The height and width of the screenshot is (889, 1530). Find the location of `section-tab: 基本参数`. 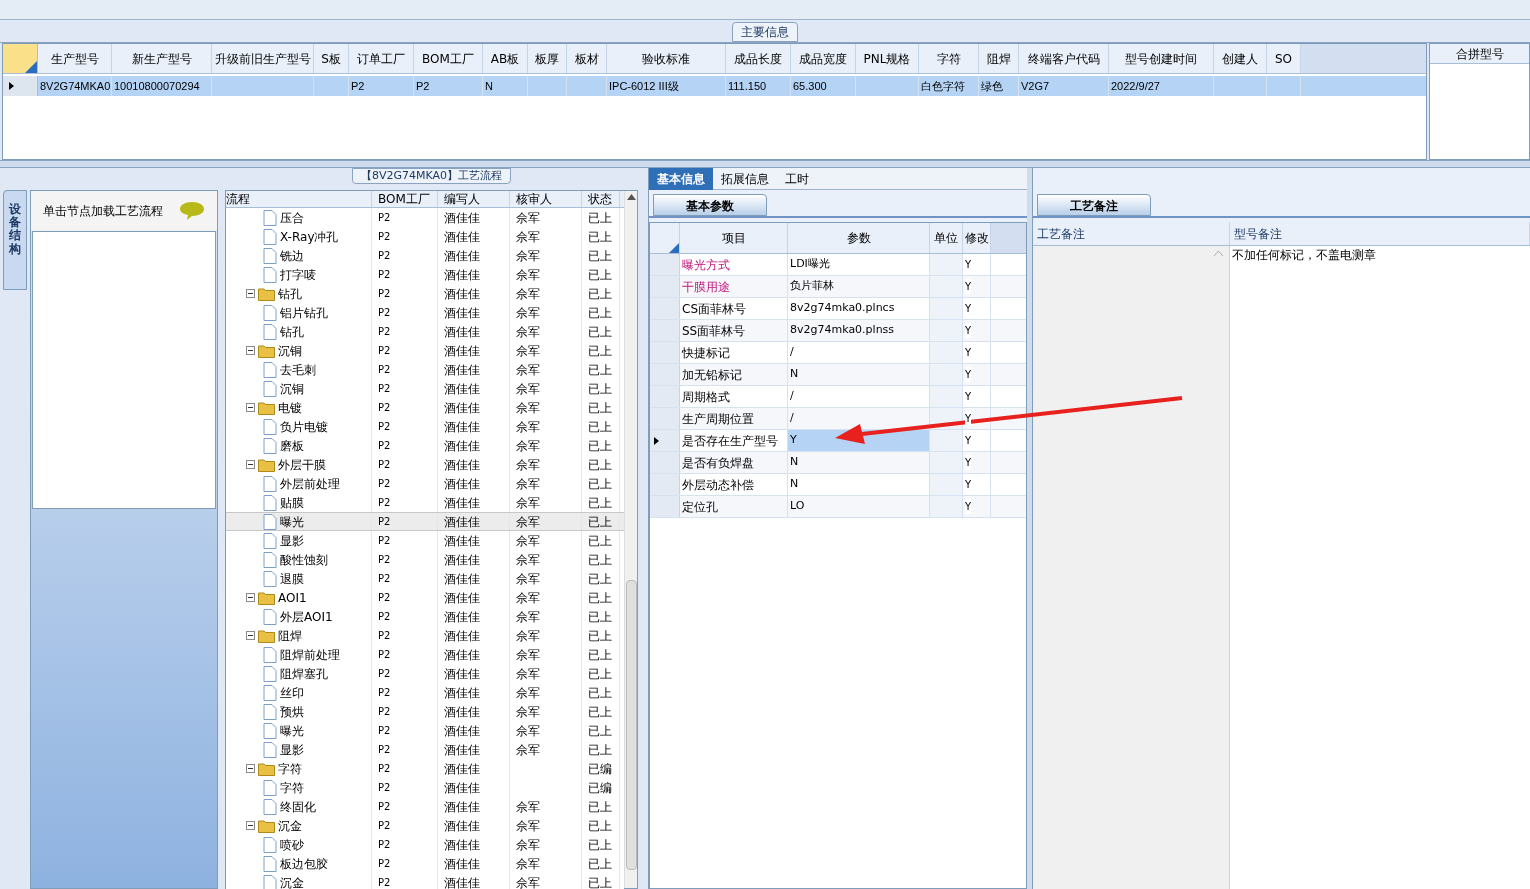

section-tab: 基本参数 is located at coordinates (710, 205).